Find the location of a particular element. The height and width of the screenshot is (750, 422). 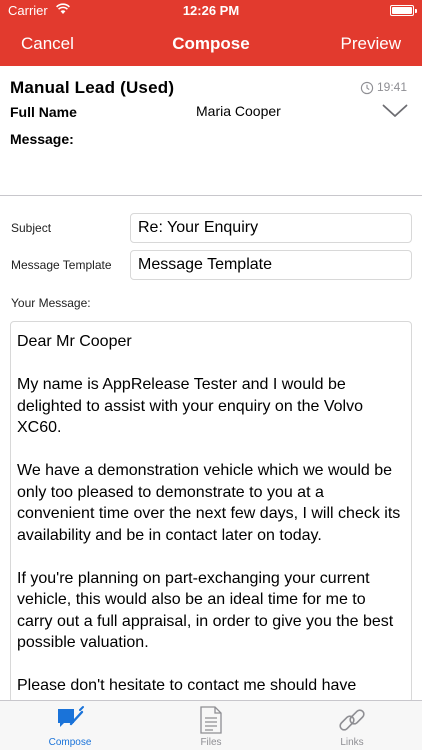

message-template-field: Message Template is located at coordinates (271, 265).